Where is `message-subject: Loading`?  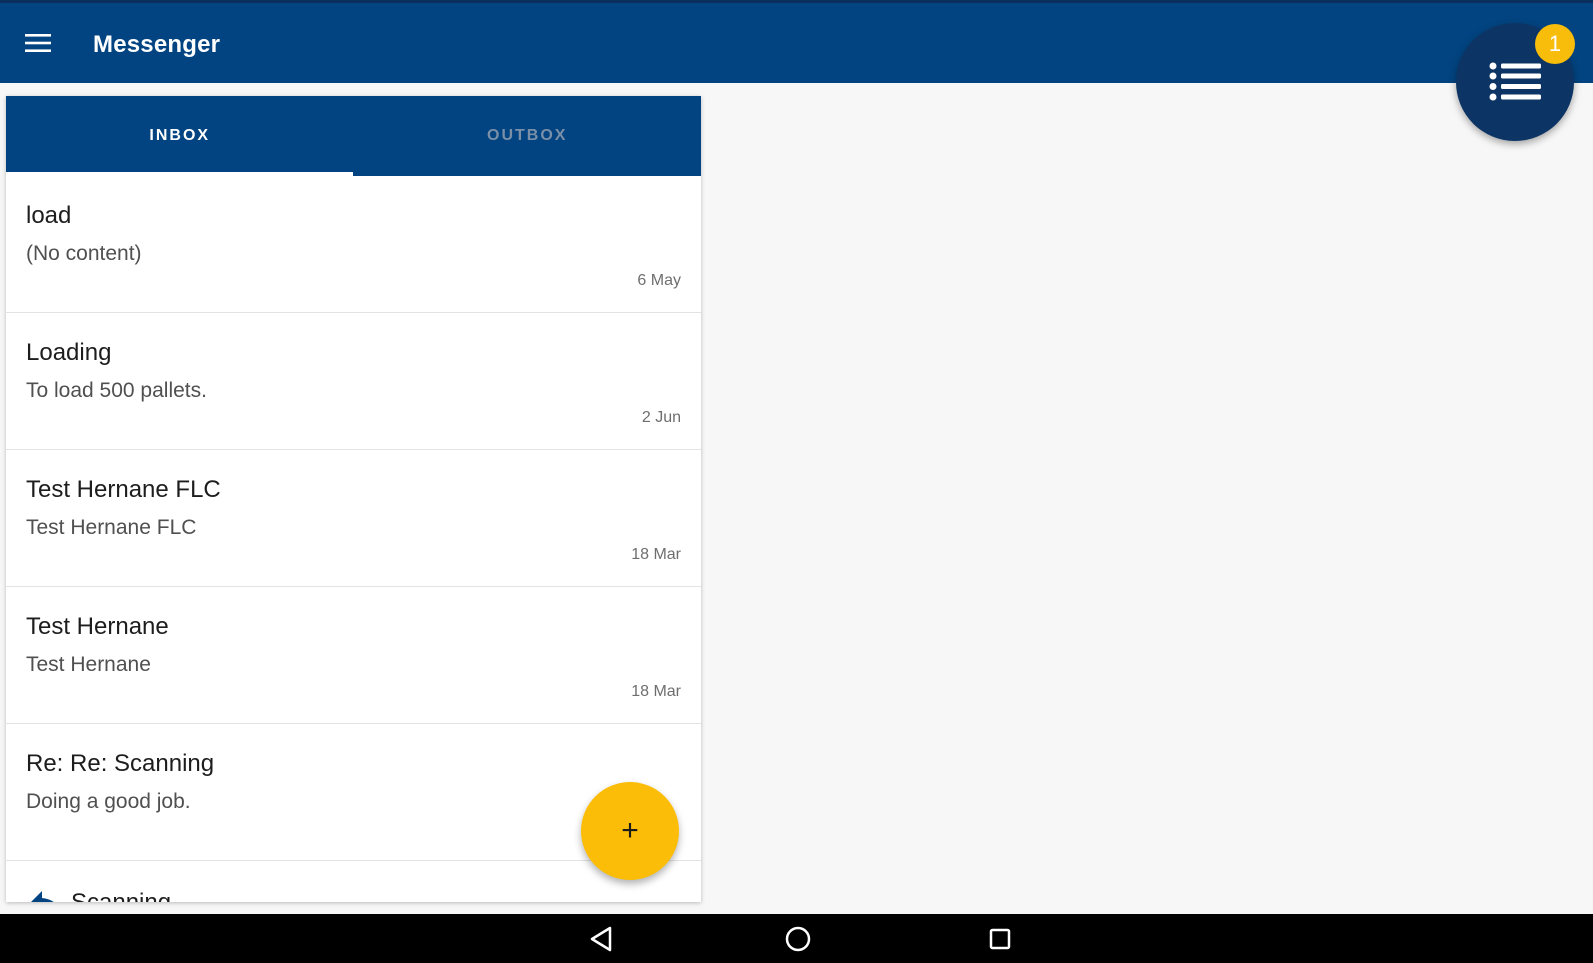 message-subject: Loading is located at coordinates (69, 352).